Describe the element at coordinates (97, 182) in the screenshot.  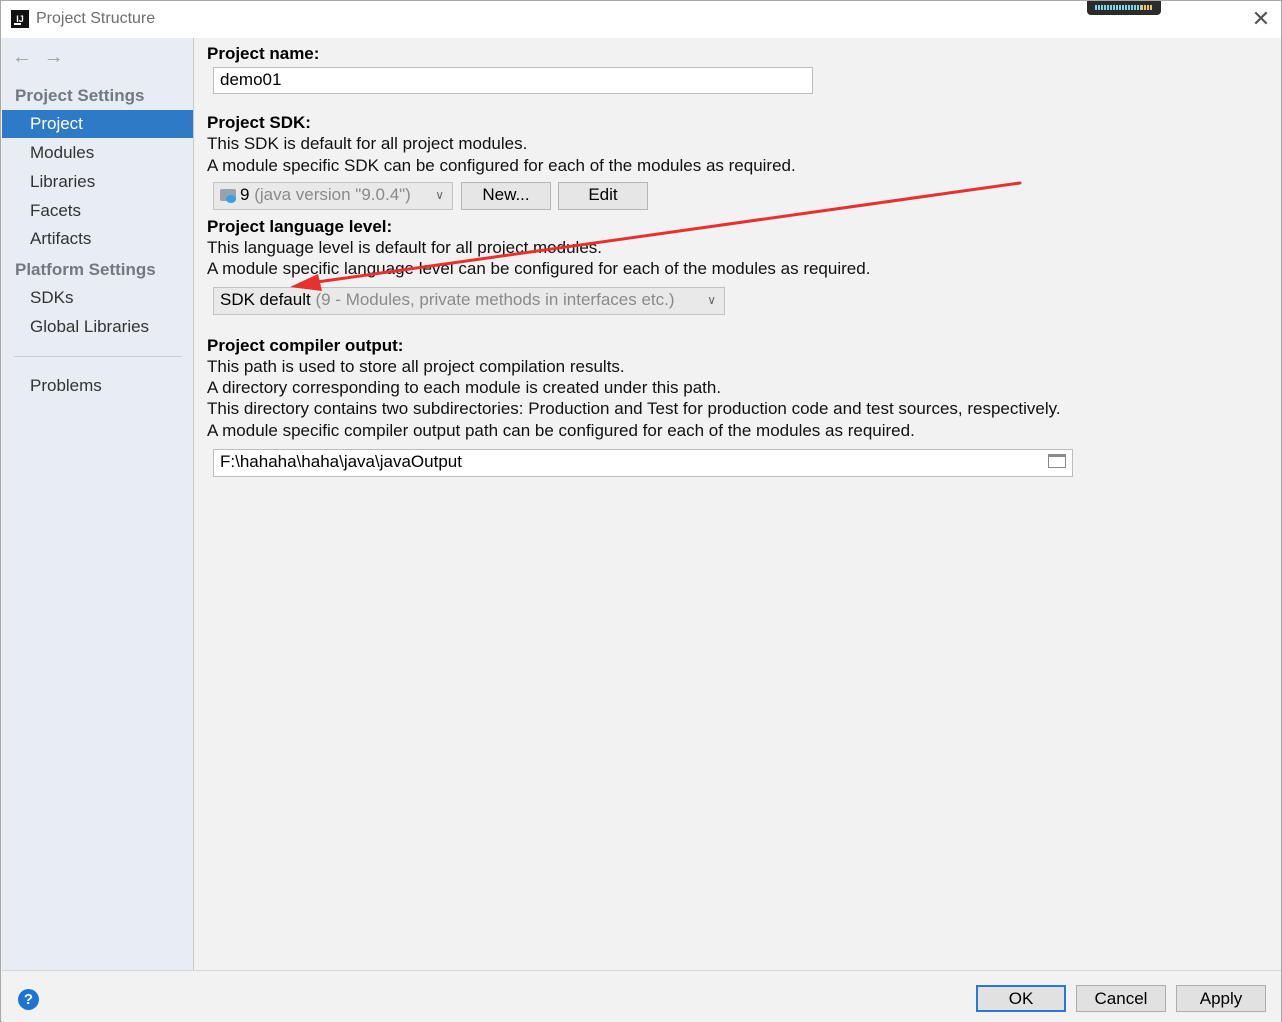
I see `sidebar-item-libraries: Libraries` at that location.